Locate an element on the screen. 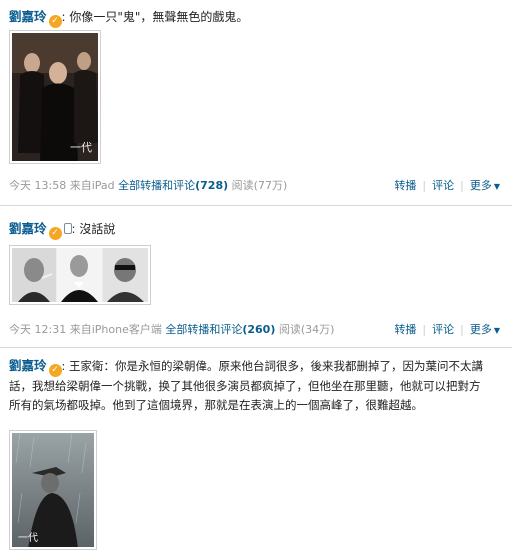 This screenshot has width=512, height=550. film-still-image: 一代 is located at coordinates (55, 97).